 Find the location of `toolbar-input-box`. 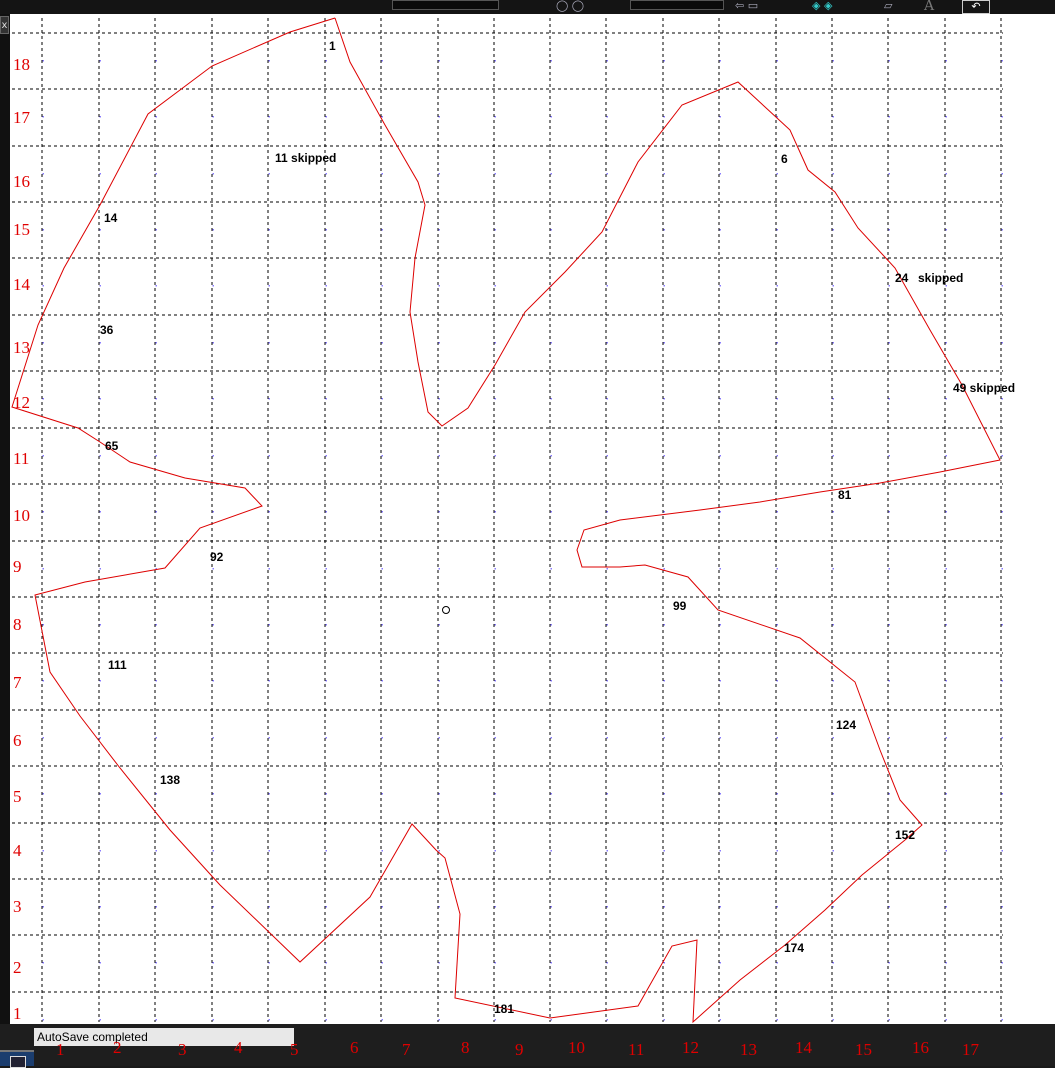

toolbar-input-box is located at coordinates (445, 5).